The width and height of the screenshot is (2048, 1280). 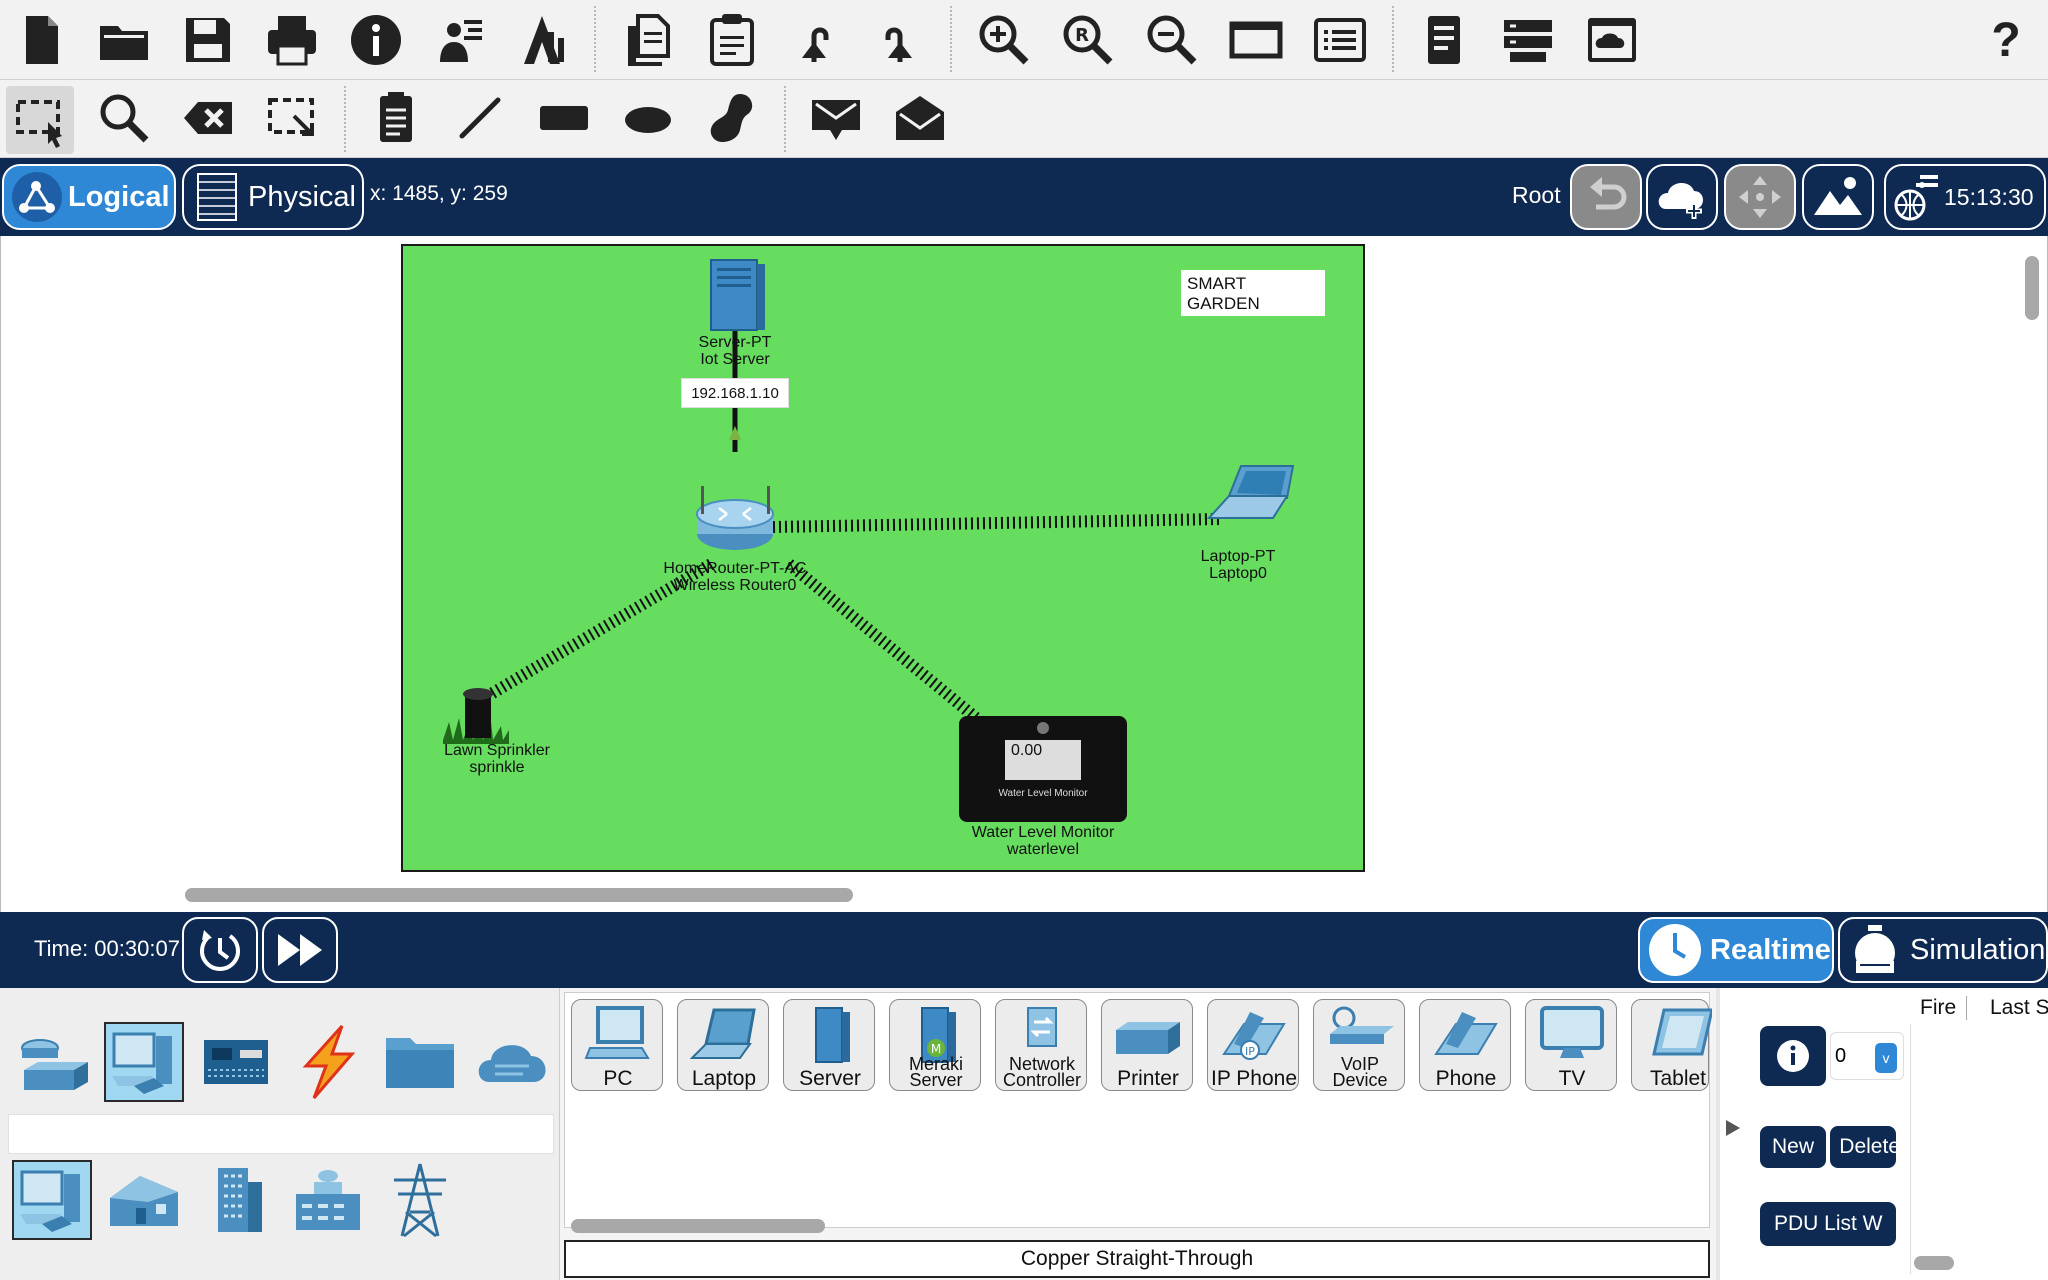 I want to click on smart-garden-note: SMART GARDEN, so click(x=1253, y=293).